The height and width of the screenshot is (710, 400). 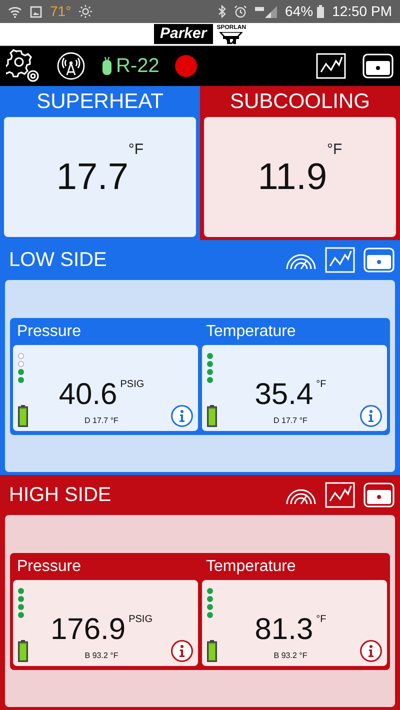 I want to click on reading-value: 40.6, so click(x=88, y=395).